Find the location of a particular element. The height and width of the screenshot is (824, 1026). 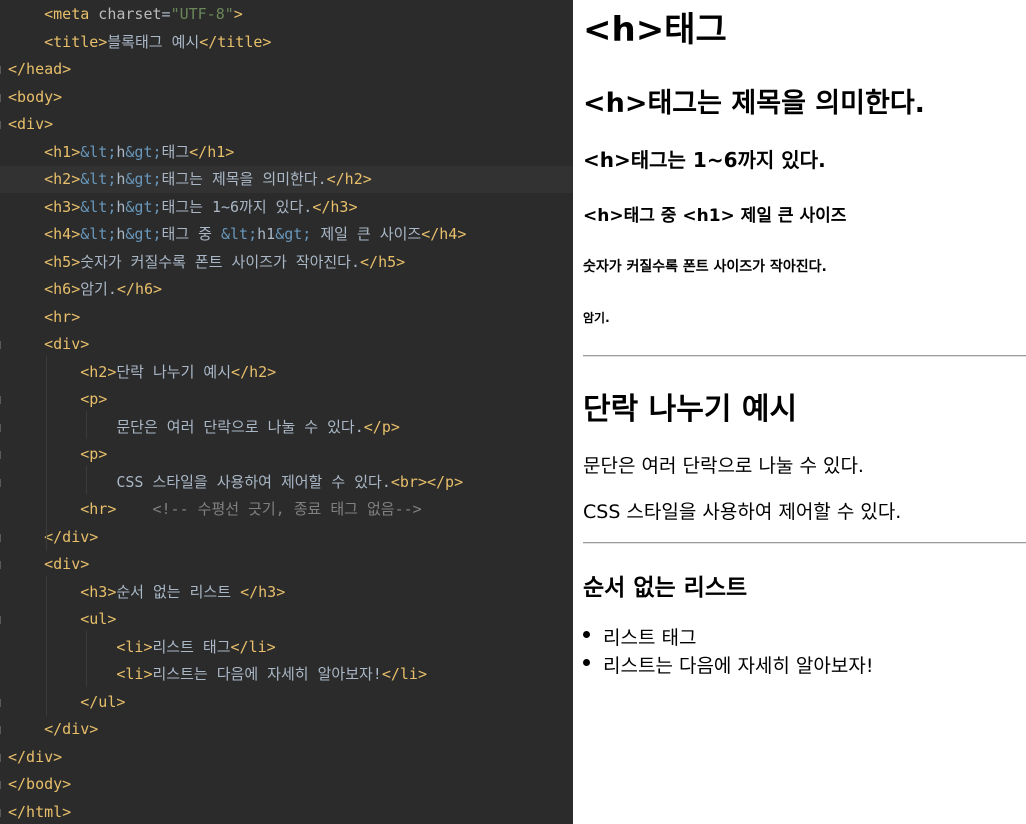

code-text: </ul> is located at coordinates (66, 702).